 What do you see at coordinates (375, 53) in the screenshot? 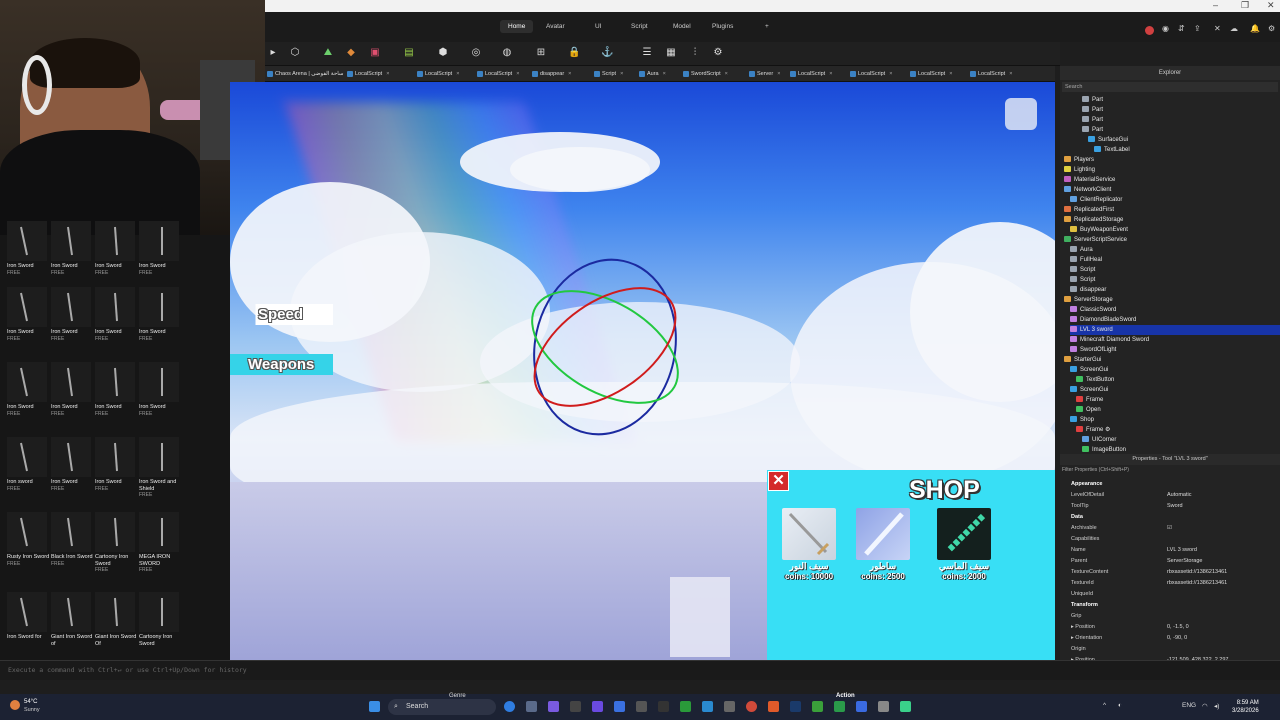
I see `image-icon: ▣` at bounding box center [375, 53].